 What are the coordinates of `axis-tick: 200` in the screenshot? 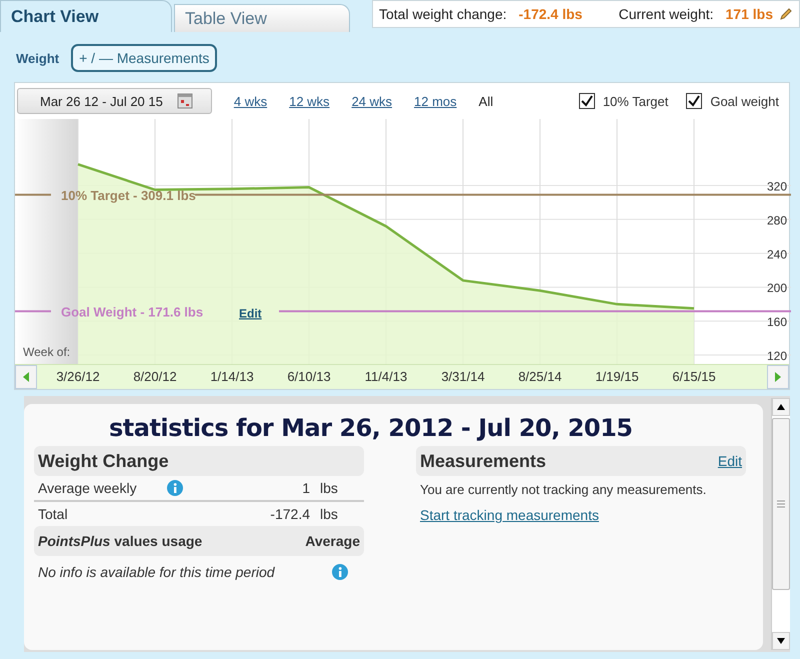 It's located at (777, 288).